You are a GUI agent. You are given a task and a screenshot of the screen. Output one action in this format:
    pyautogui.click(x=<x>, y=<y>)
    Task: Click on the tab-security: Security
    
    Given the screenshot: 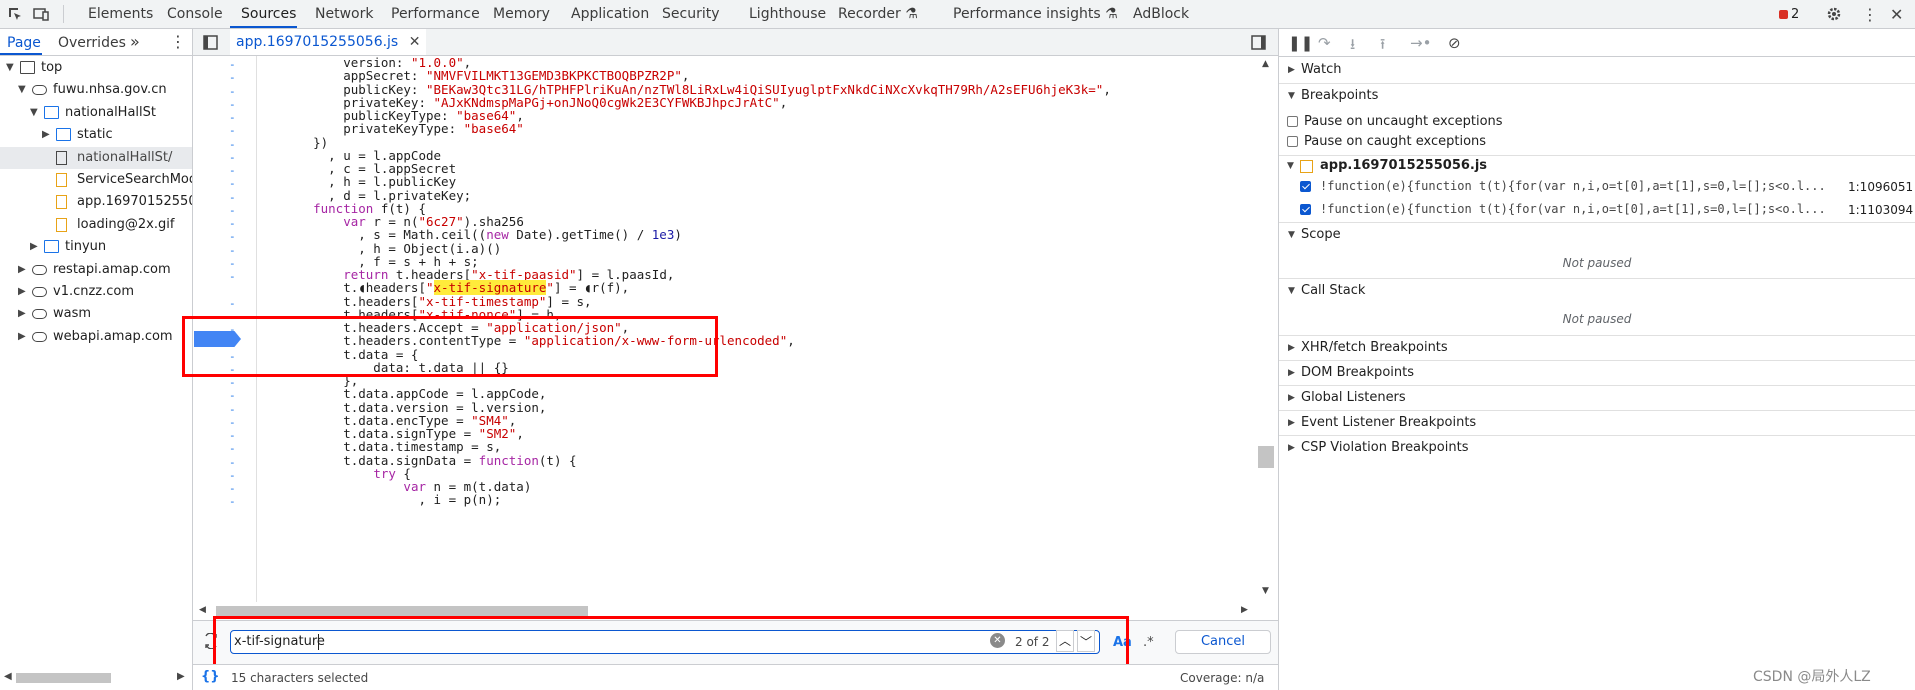 What is the action you would take?
    pyautogui.click(x=691, y=14)
    